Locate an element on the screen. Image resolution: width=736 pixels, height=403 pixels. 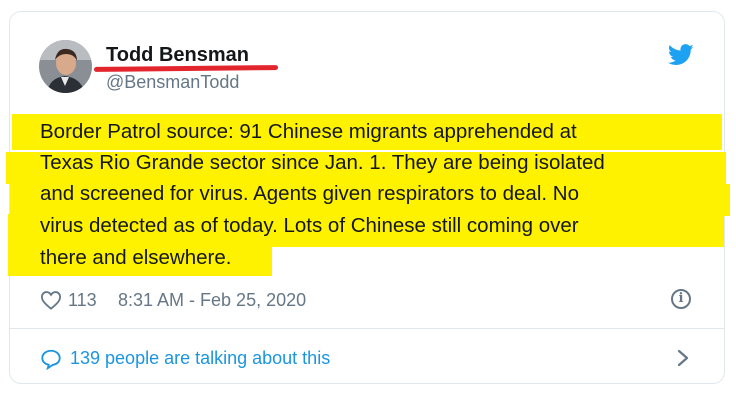
tweet-timestamp: 8:31 AM - Feb 25, 2020 is located at coordinates (212, 300).